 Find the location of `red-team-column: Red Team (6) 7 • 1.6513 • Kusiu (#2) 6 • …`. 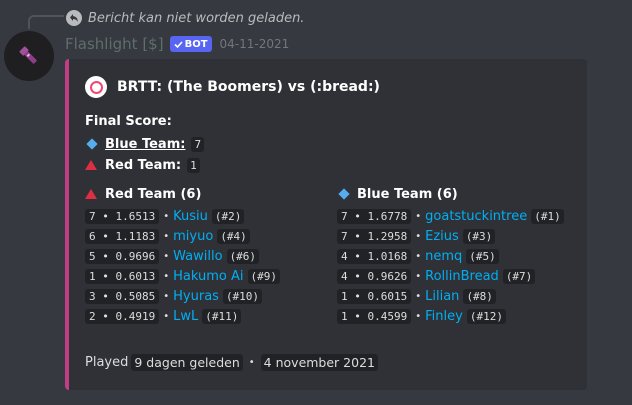

red-team-column: Red Team (6) 7 • 1.6513 • Kusiu (#2) 6 • … is located at coordinates (183, 255).